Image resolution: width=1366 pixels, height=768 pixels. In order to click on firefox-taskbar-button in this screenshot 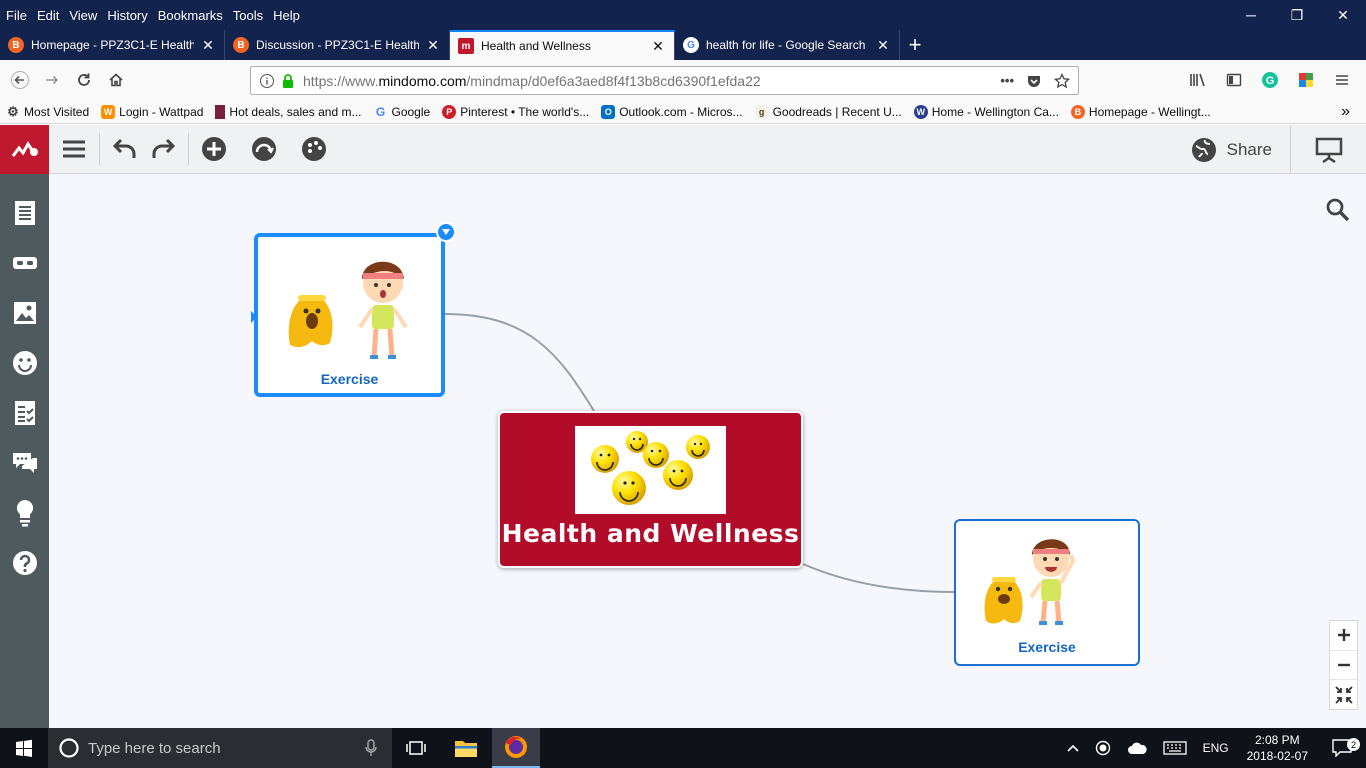, I will do `click(516, 748)`.